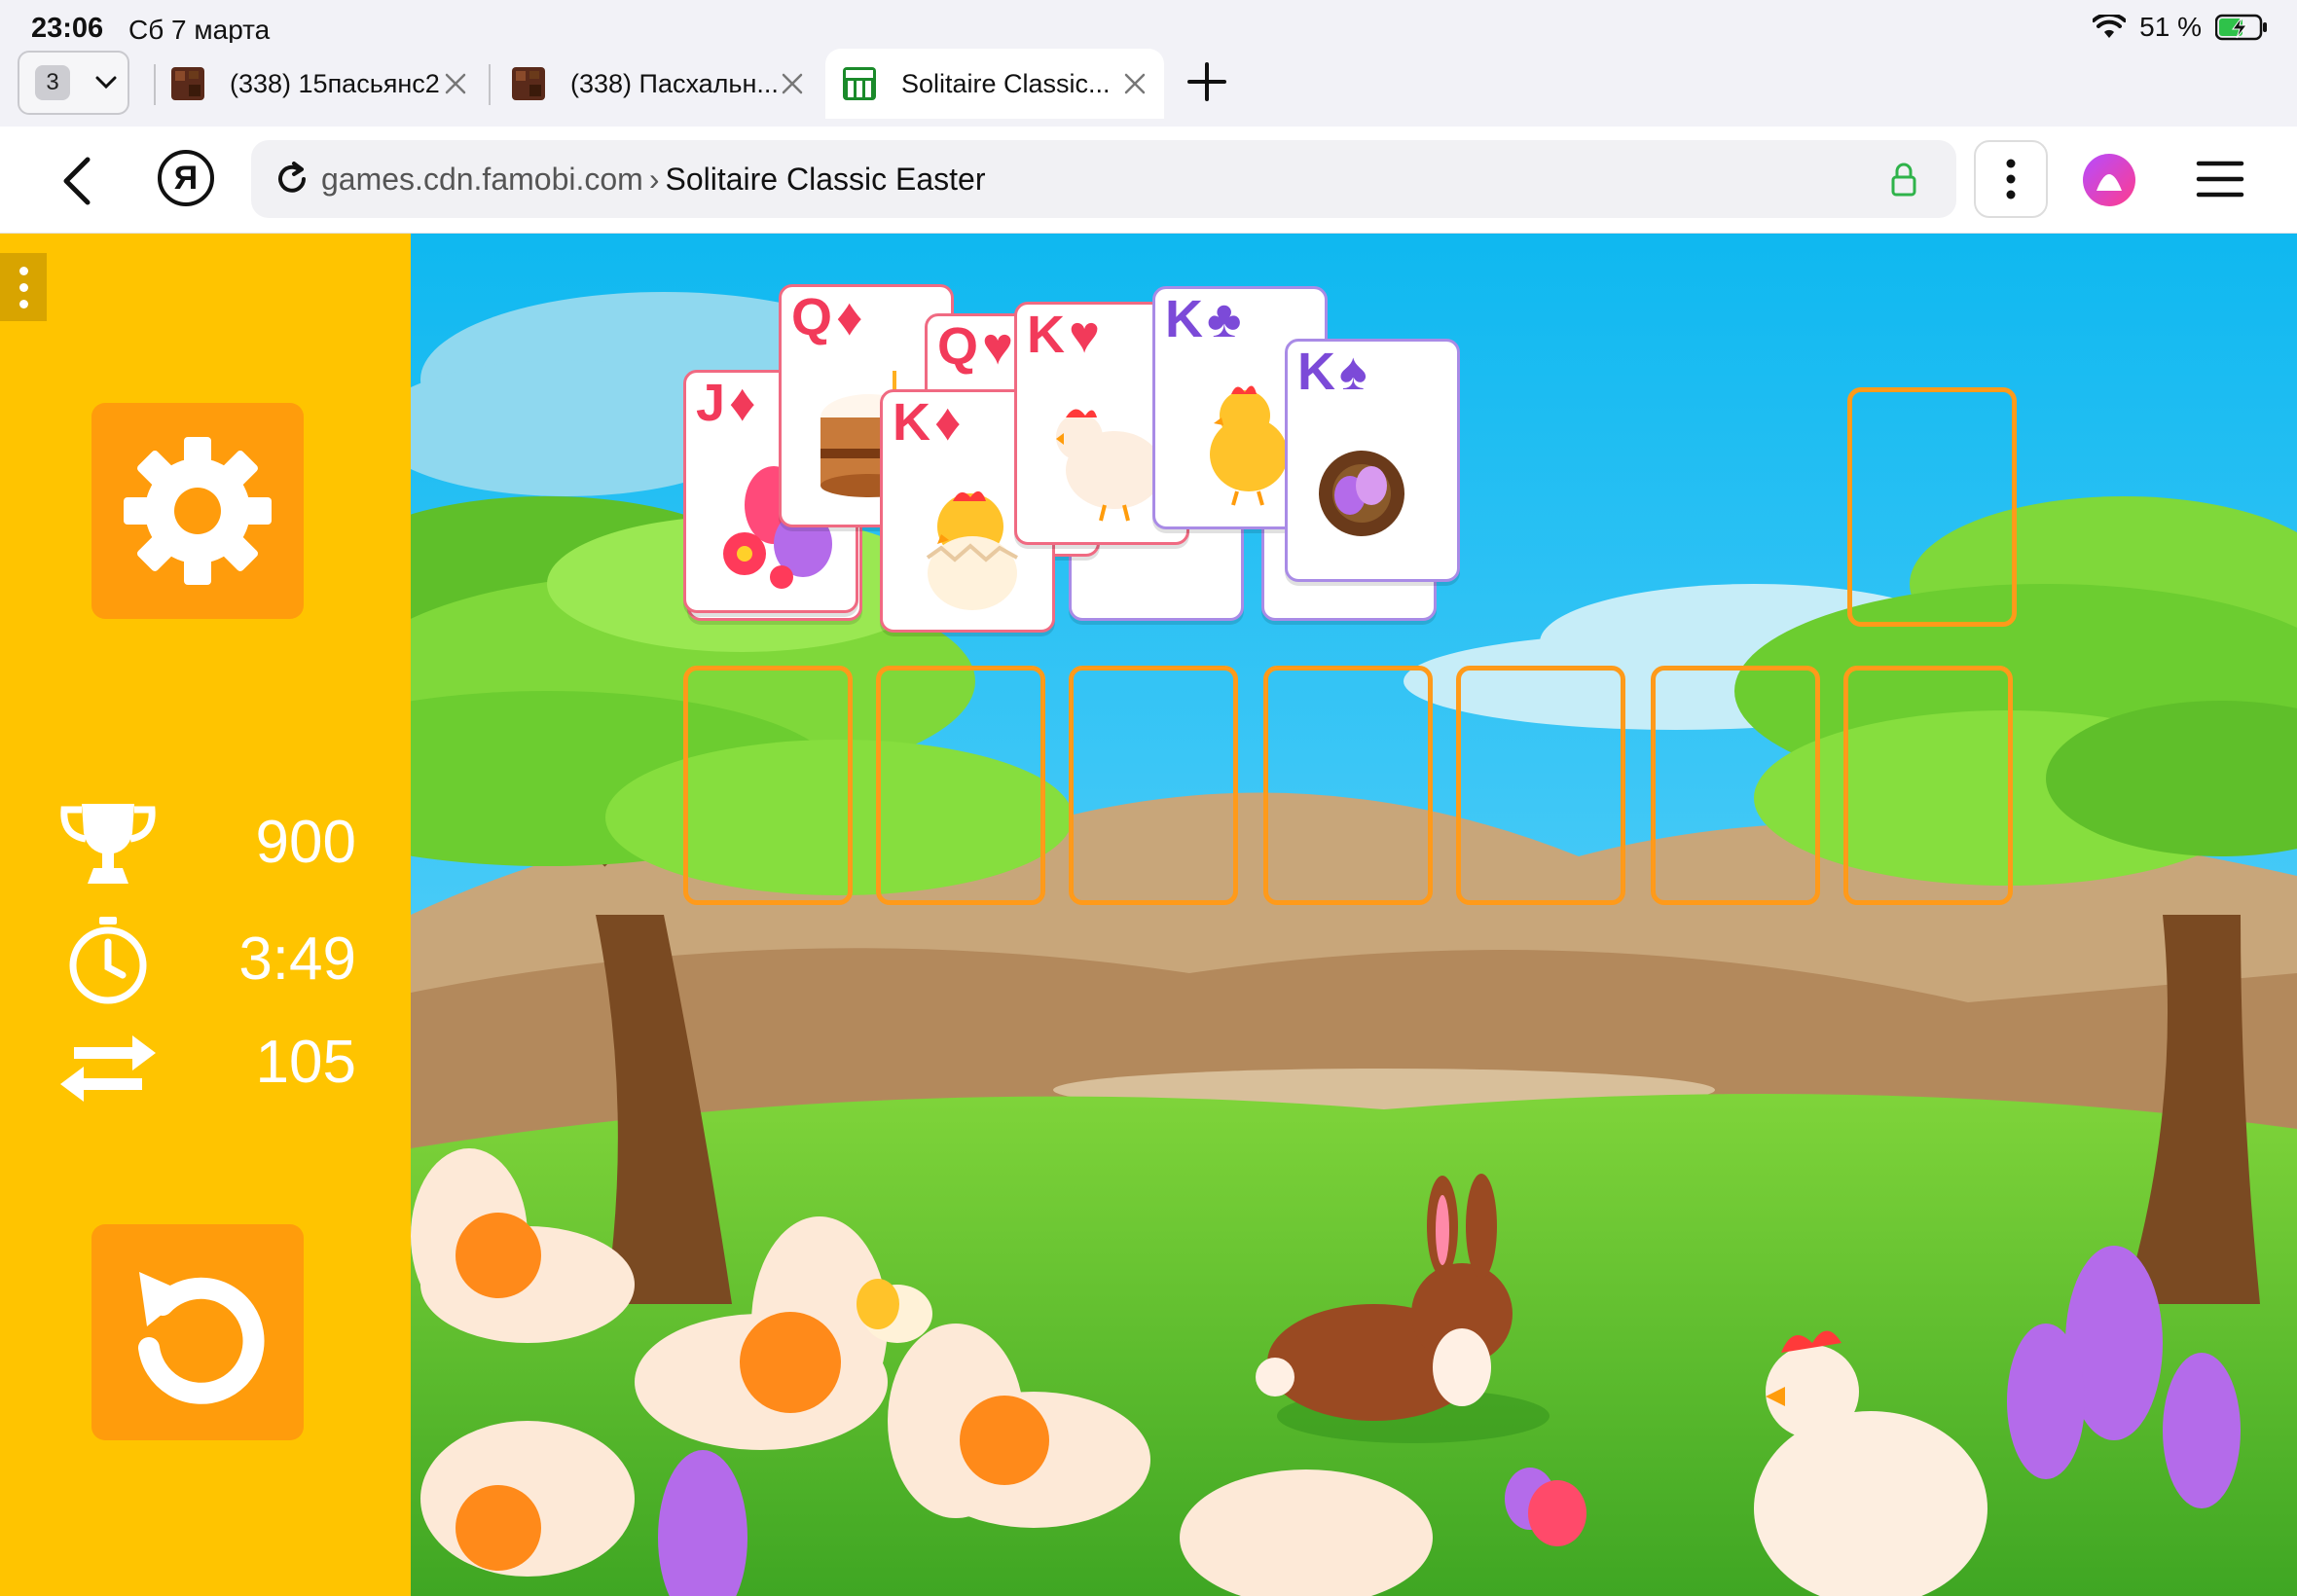  I want to click on wifi-icon, so click(2110, 26).